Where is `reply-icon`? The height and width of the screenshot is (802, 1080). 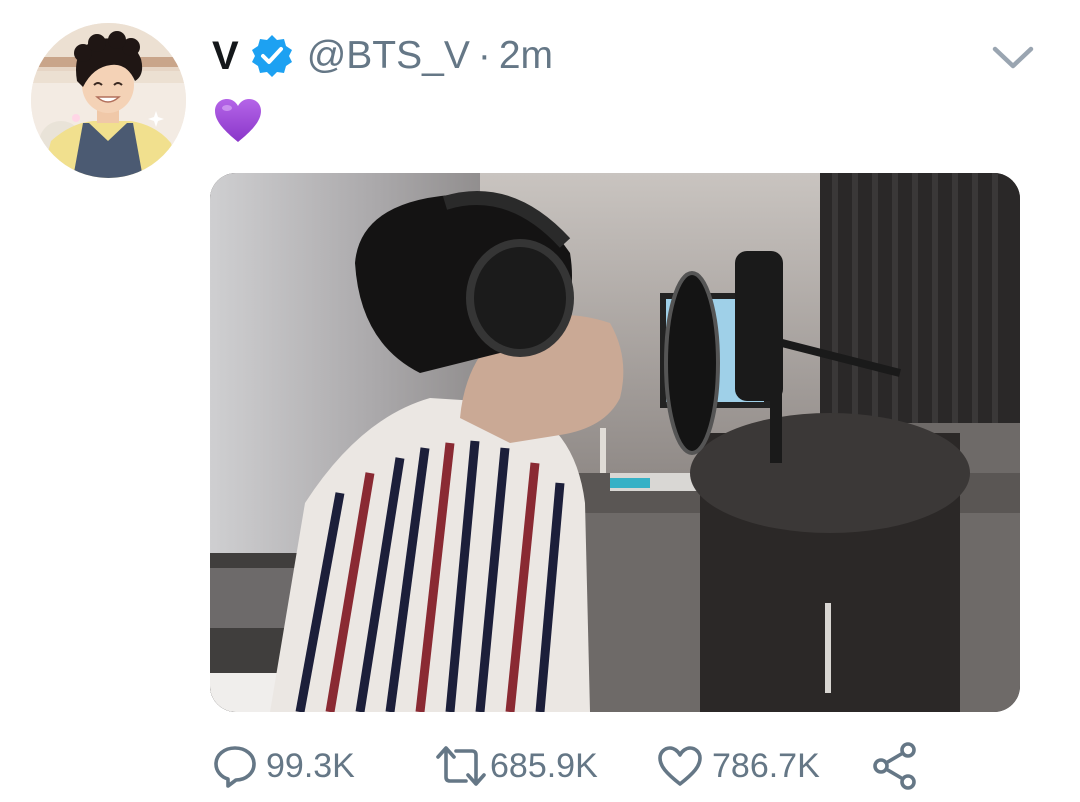
reply-icon is located at coordinates (235, 766).